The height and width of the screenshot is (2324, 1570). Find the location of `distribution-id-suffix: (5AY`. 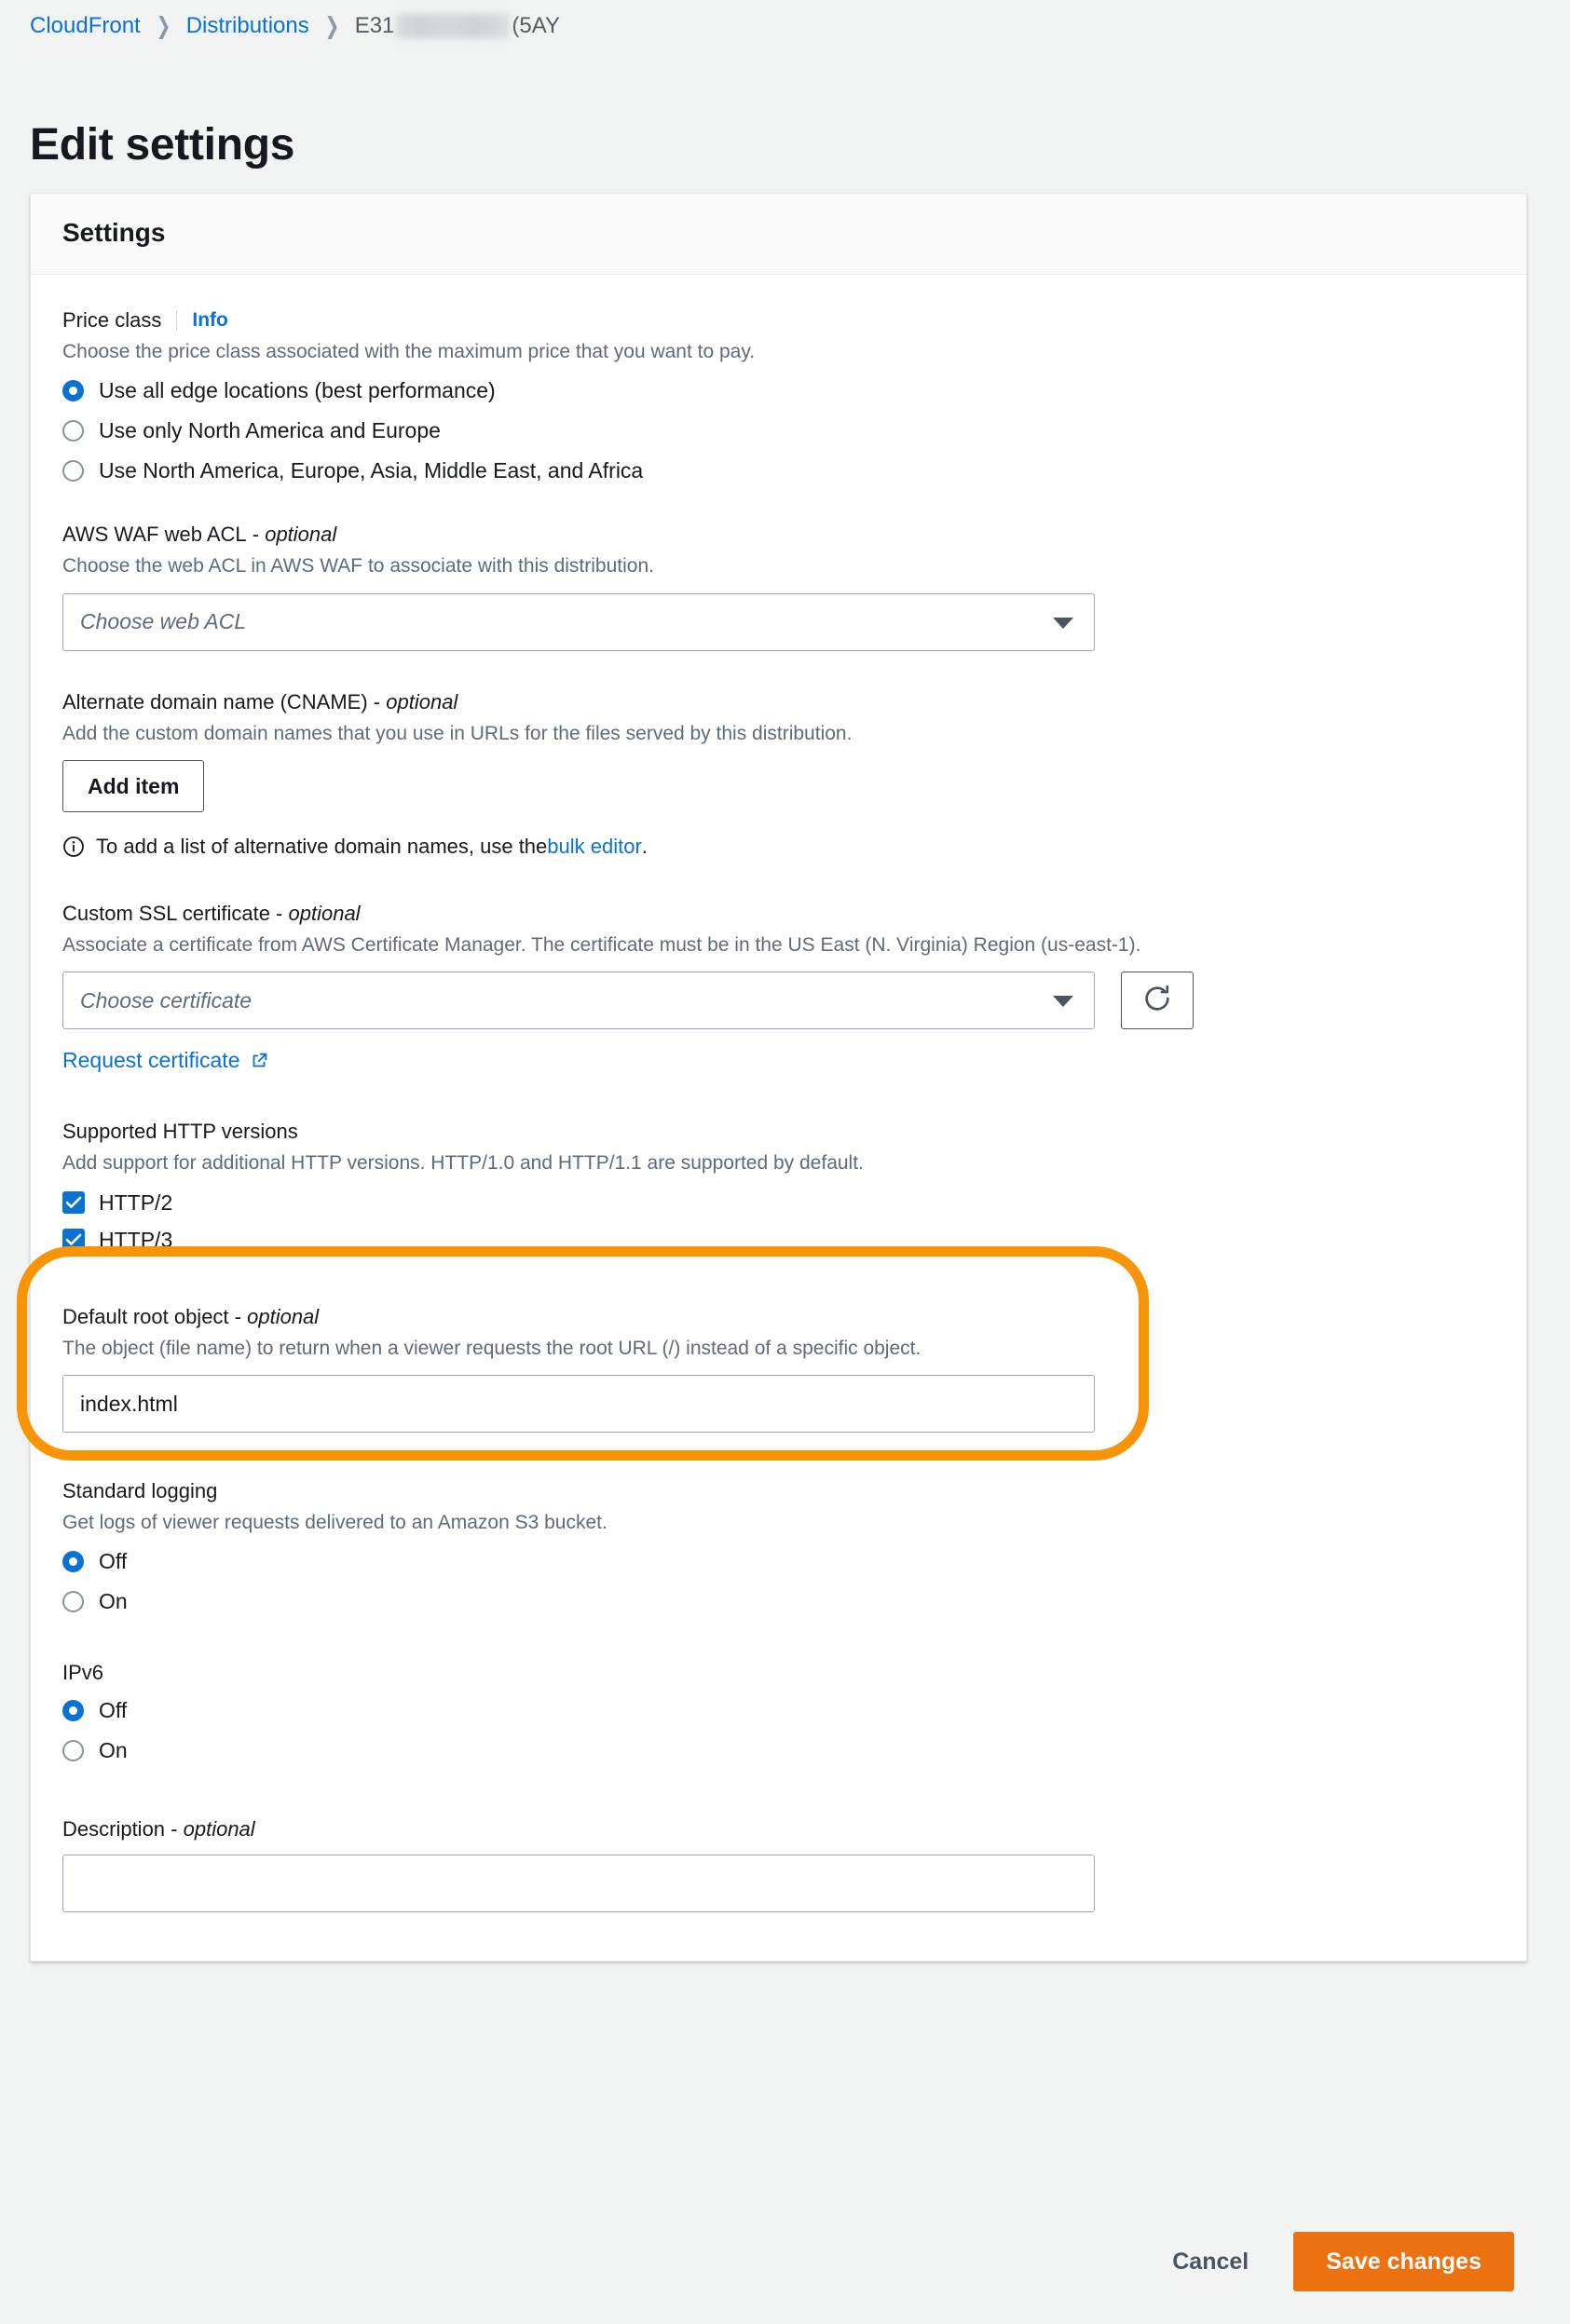

distribution-id-suffix: (5AY is located at coordinates (536, 25).